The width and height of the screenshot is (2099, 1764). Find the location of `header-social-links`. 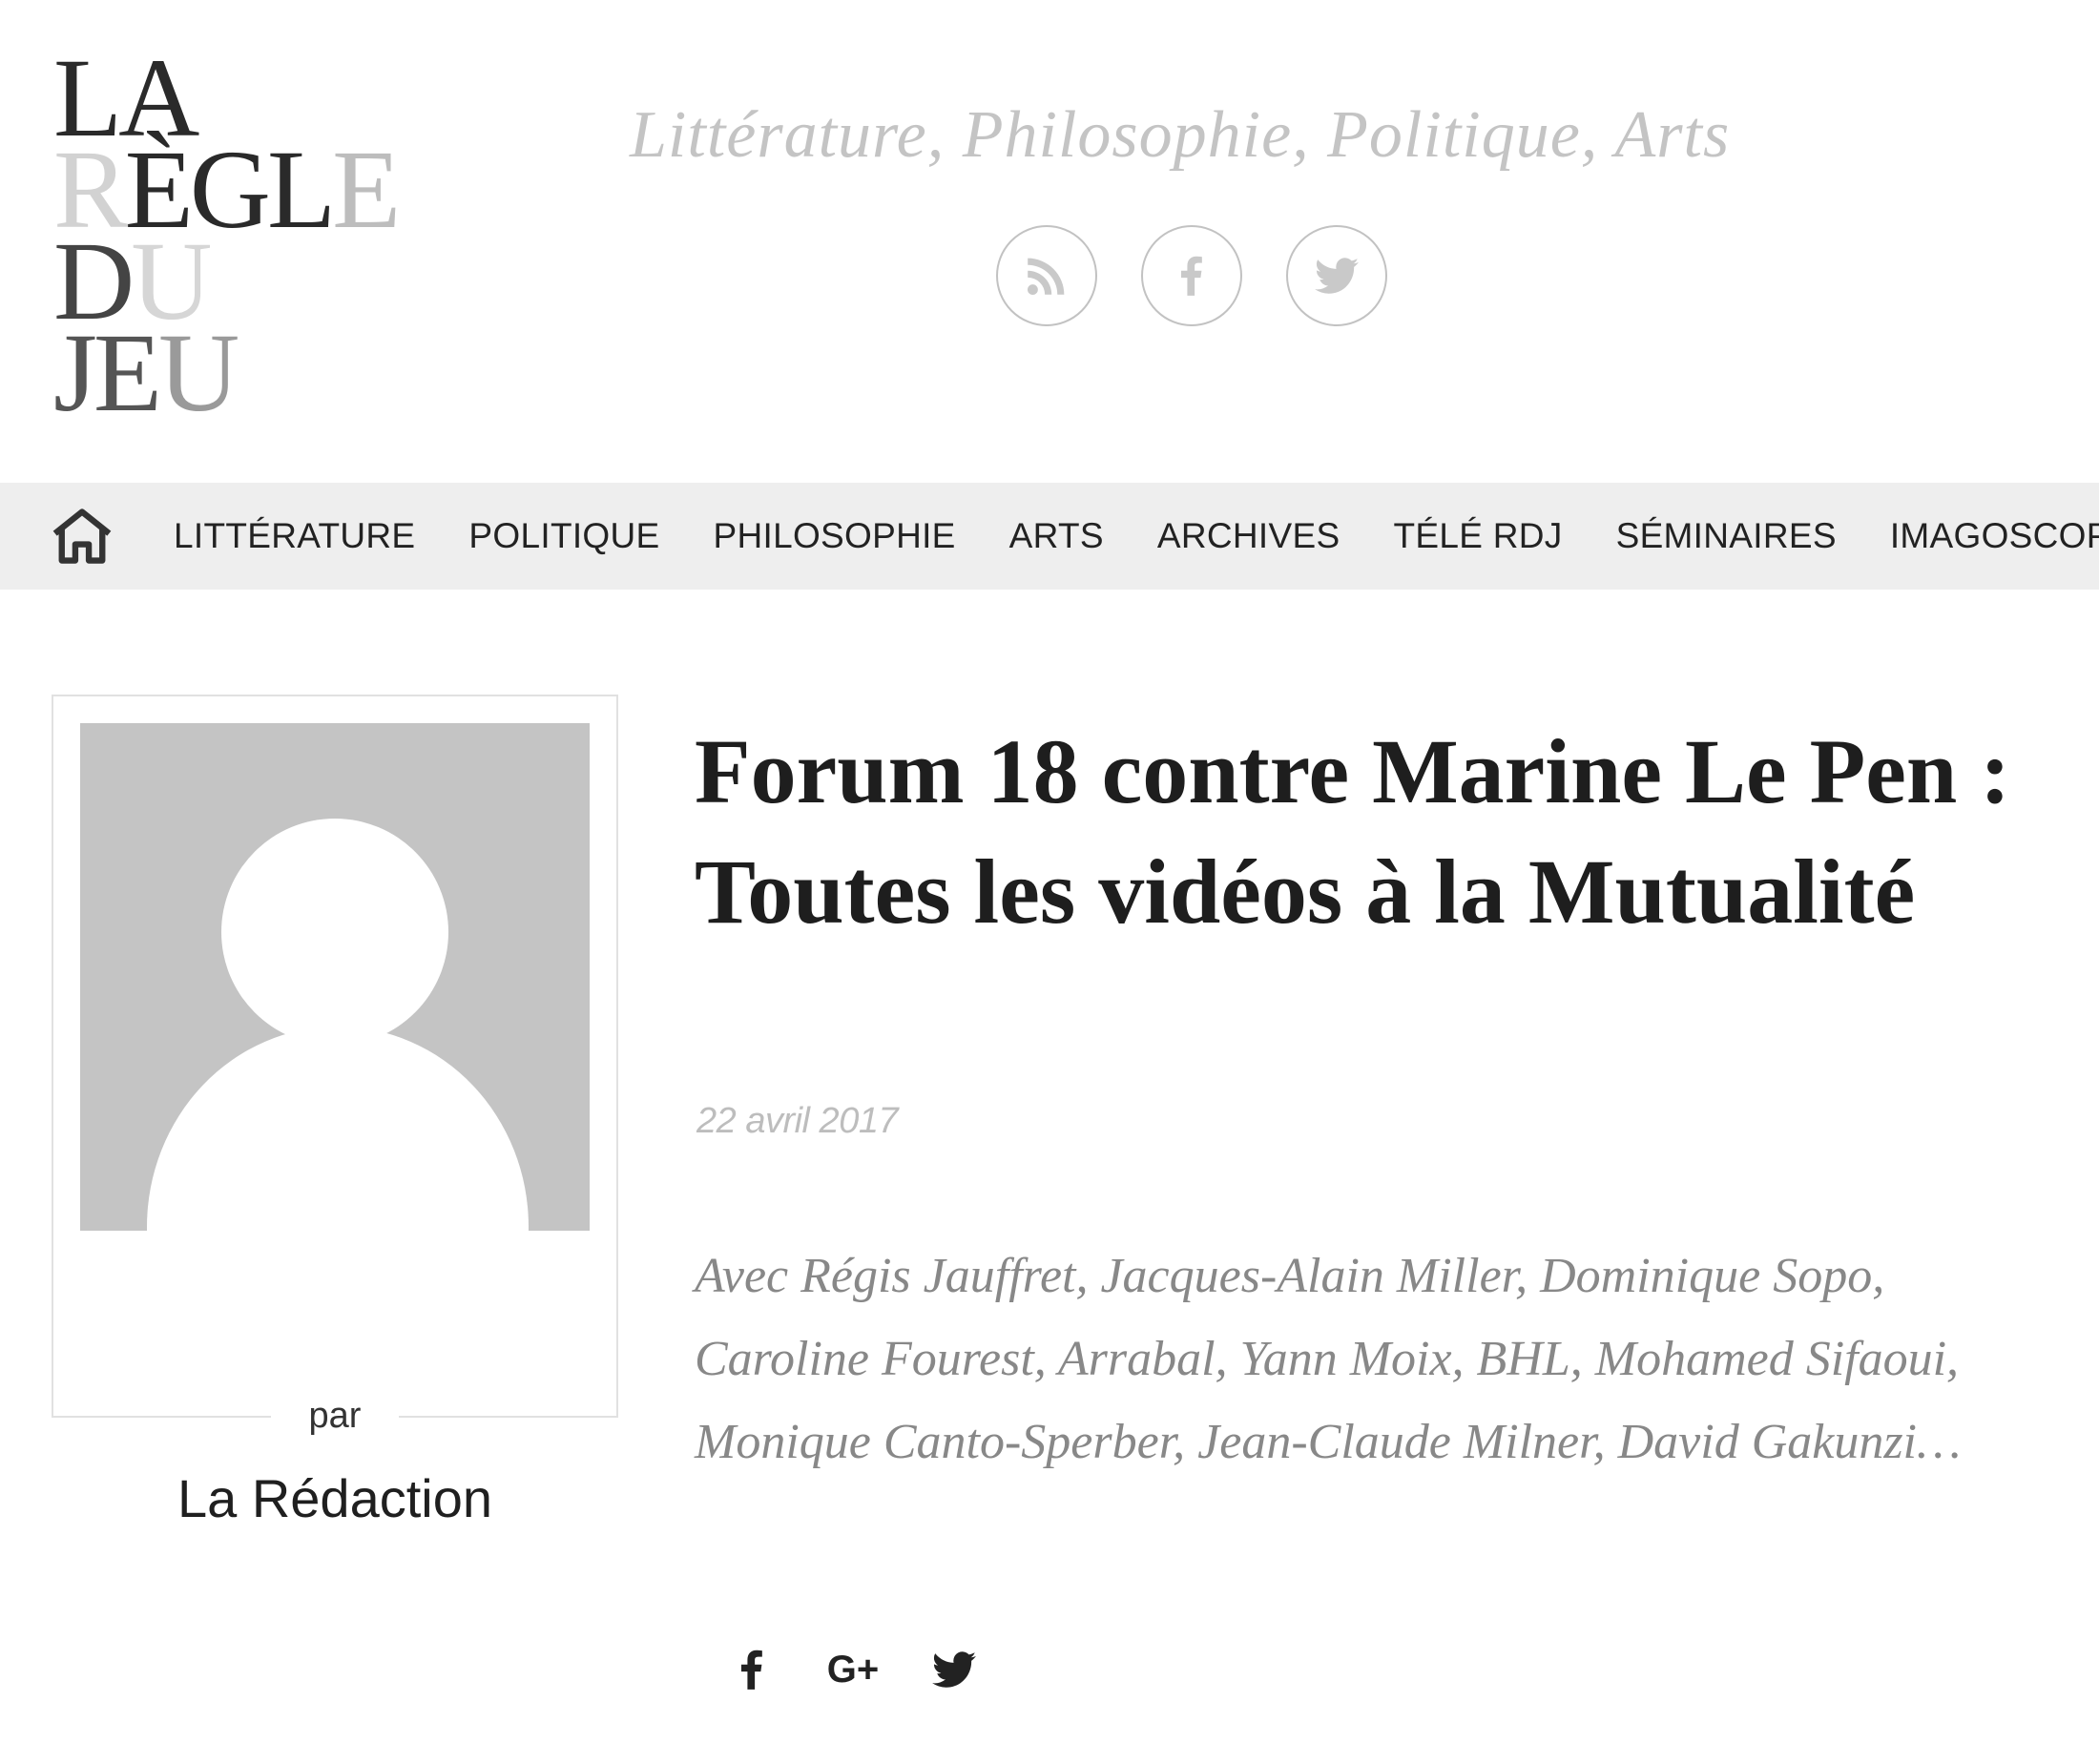

header-social-links is located at coordinates (1191, 275).